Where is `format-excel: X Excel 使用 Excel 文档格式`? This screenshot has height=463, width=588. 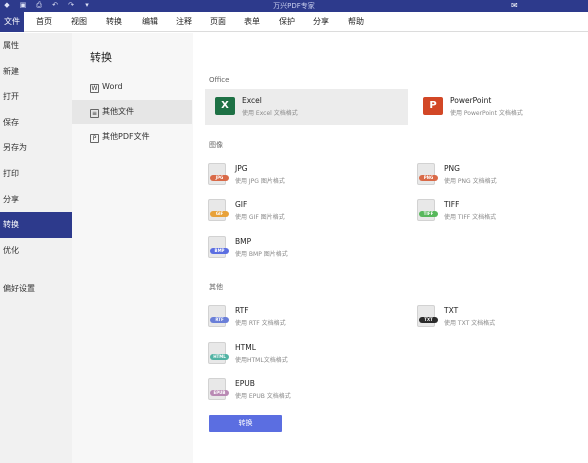
format-excel: X Excel 使用 Excel 文档格式 is located at coordinates (306, 107).